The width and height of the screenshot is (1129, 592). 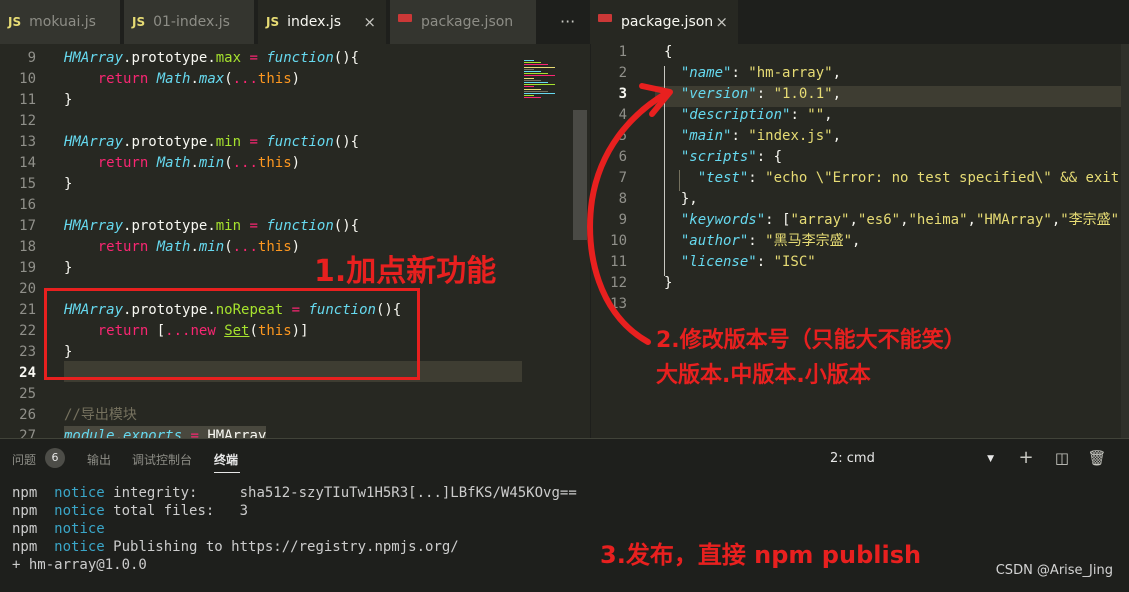 What do you see at coordinates (191, 22) in the screenshot?
I see `tab-label: 01-index.js` at bounding box center [191, 22].